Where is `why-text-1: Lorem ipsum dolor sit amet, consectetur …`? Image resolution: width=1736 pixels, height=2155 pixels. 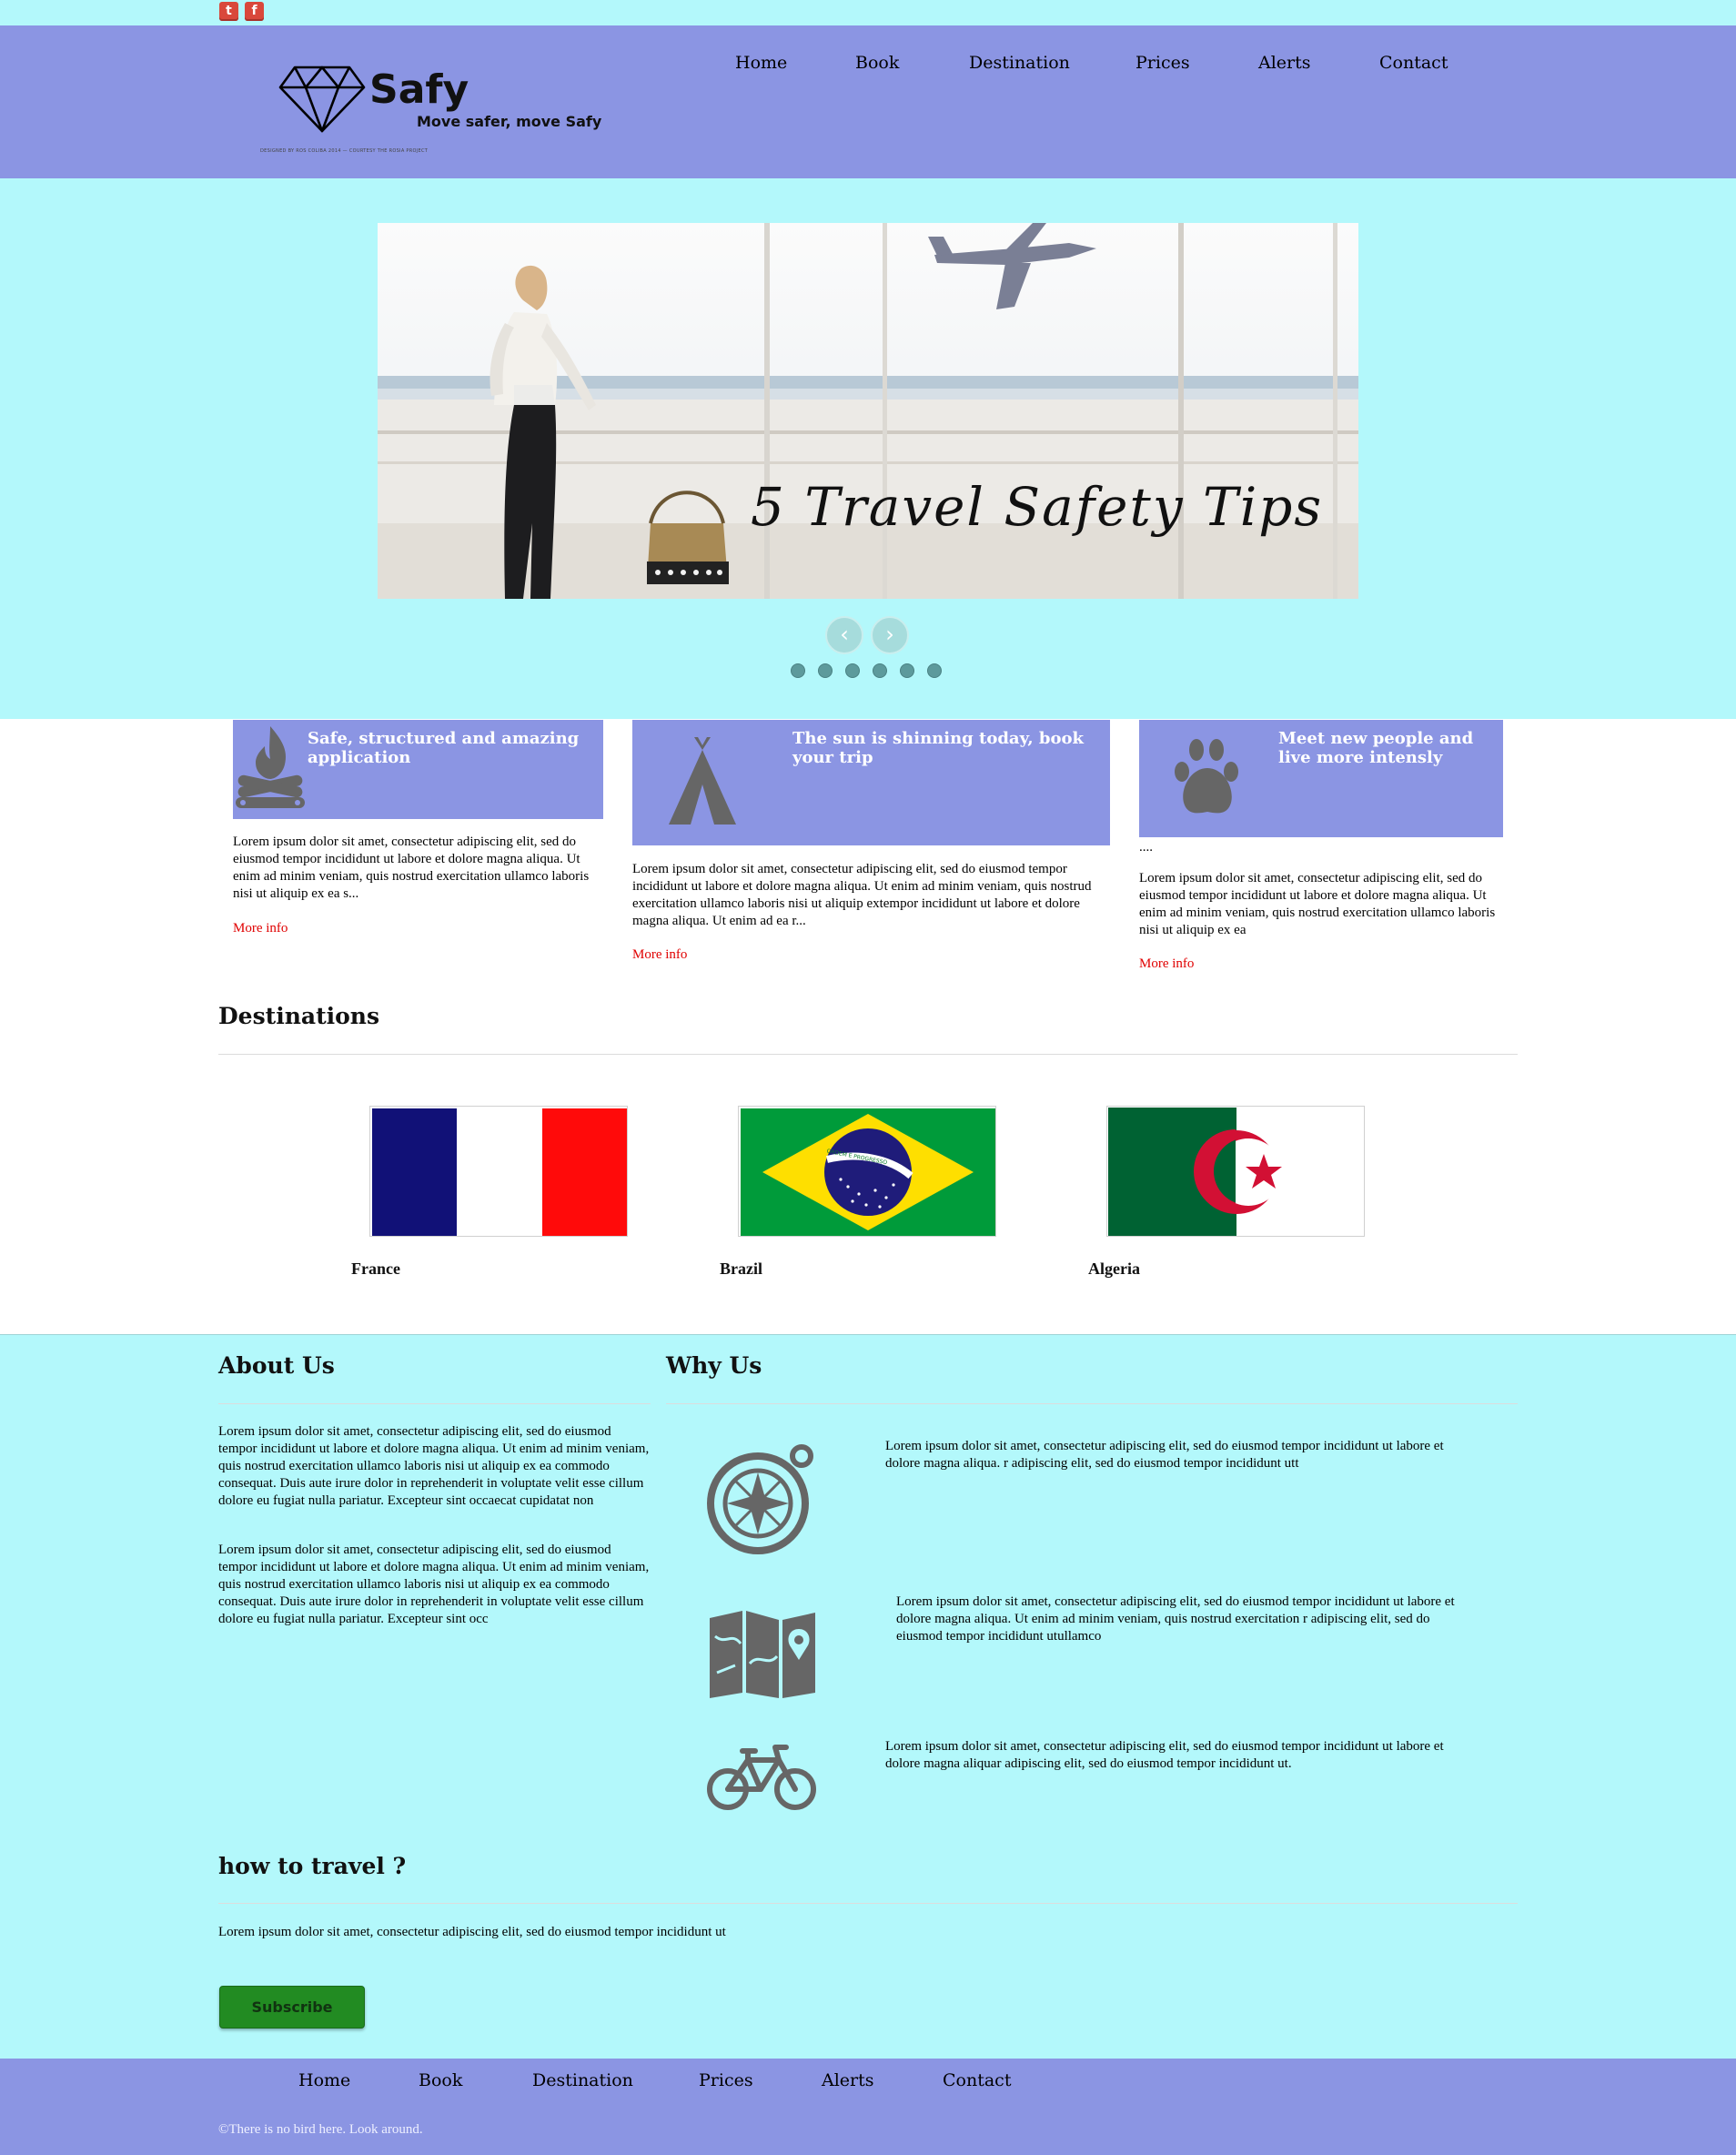
why-text-1: Lorem ipsum dolor sit amet, consectetur … is located at coordinates (1164, 1455).